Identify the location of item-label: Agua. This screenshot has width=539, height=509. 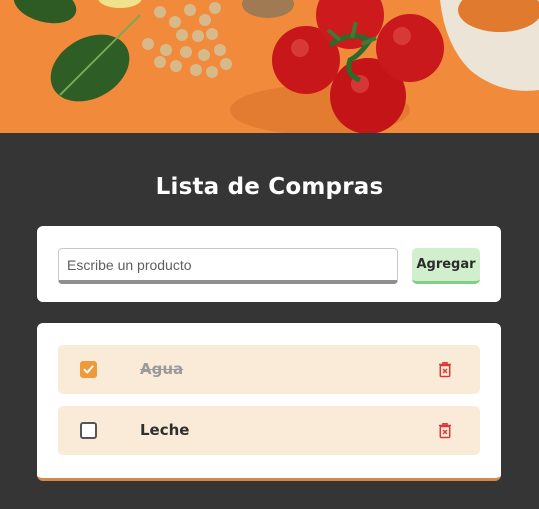
(162, 369).